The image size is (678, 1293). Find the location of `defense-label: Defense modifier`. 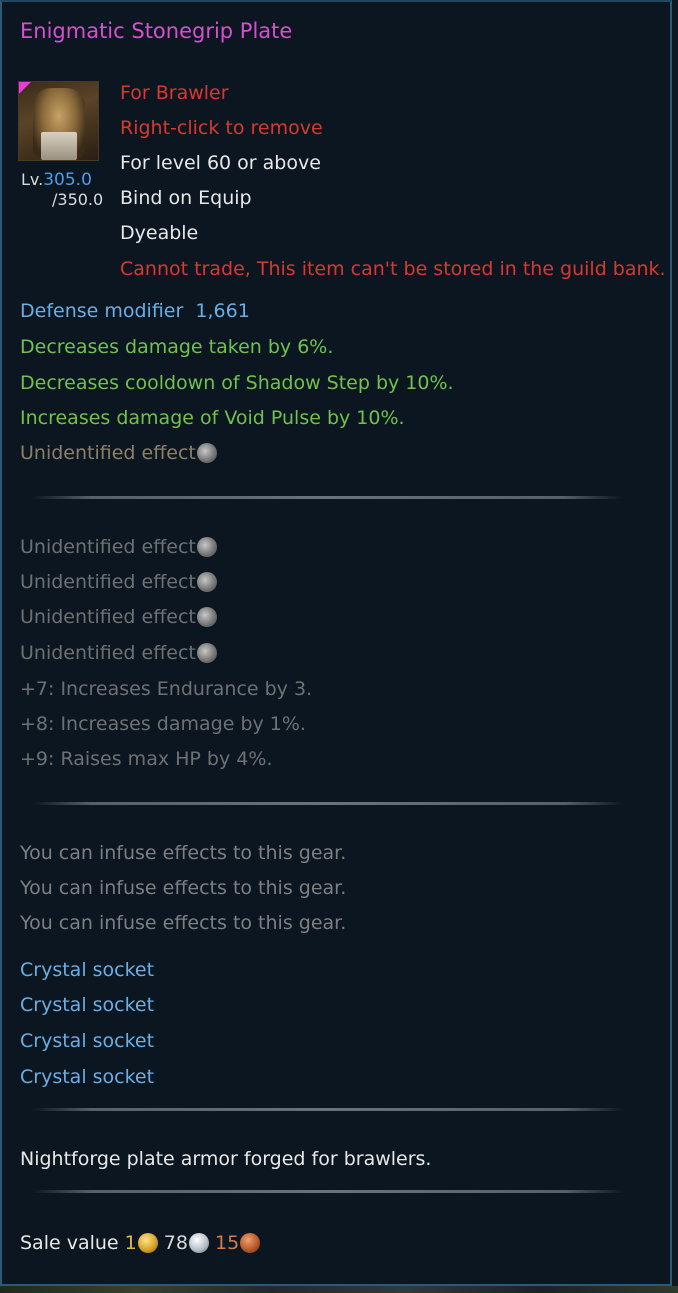

defense-label: Defense modifier is located at coordinates (102, 311).